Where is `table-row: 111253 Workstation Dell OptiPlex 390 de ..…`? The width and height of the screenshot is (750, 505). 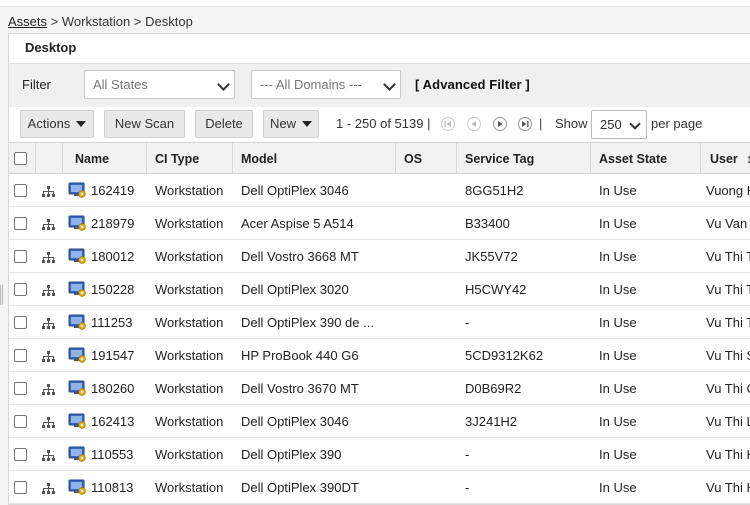
table-row: 111253 Workstation Dell OptiPlex 390 de ..… is located at coordinates (379, 322).